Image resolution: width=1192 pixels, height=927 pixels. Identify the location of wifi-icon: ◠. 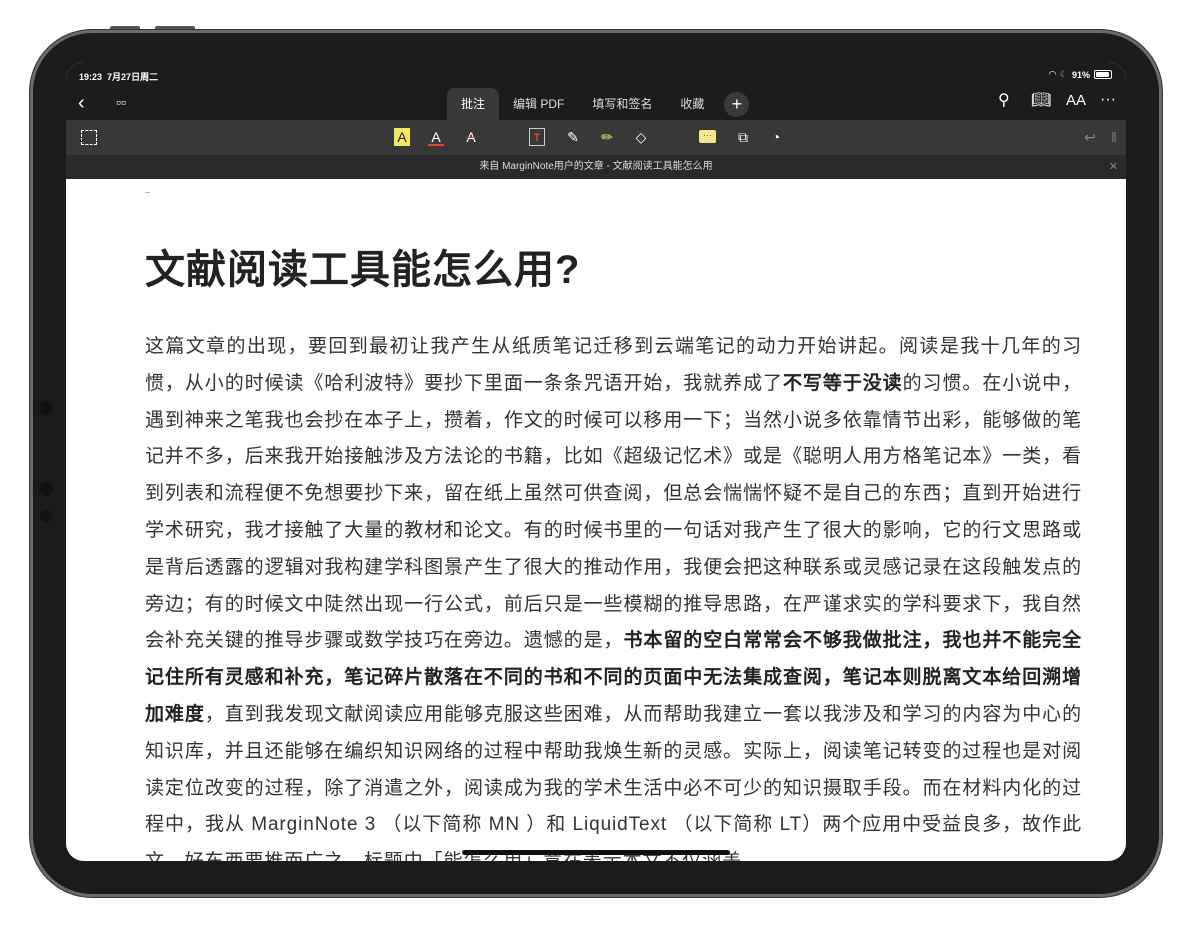
(1052, 74).